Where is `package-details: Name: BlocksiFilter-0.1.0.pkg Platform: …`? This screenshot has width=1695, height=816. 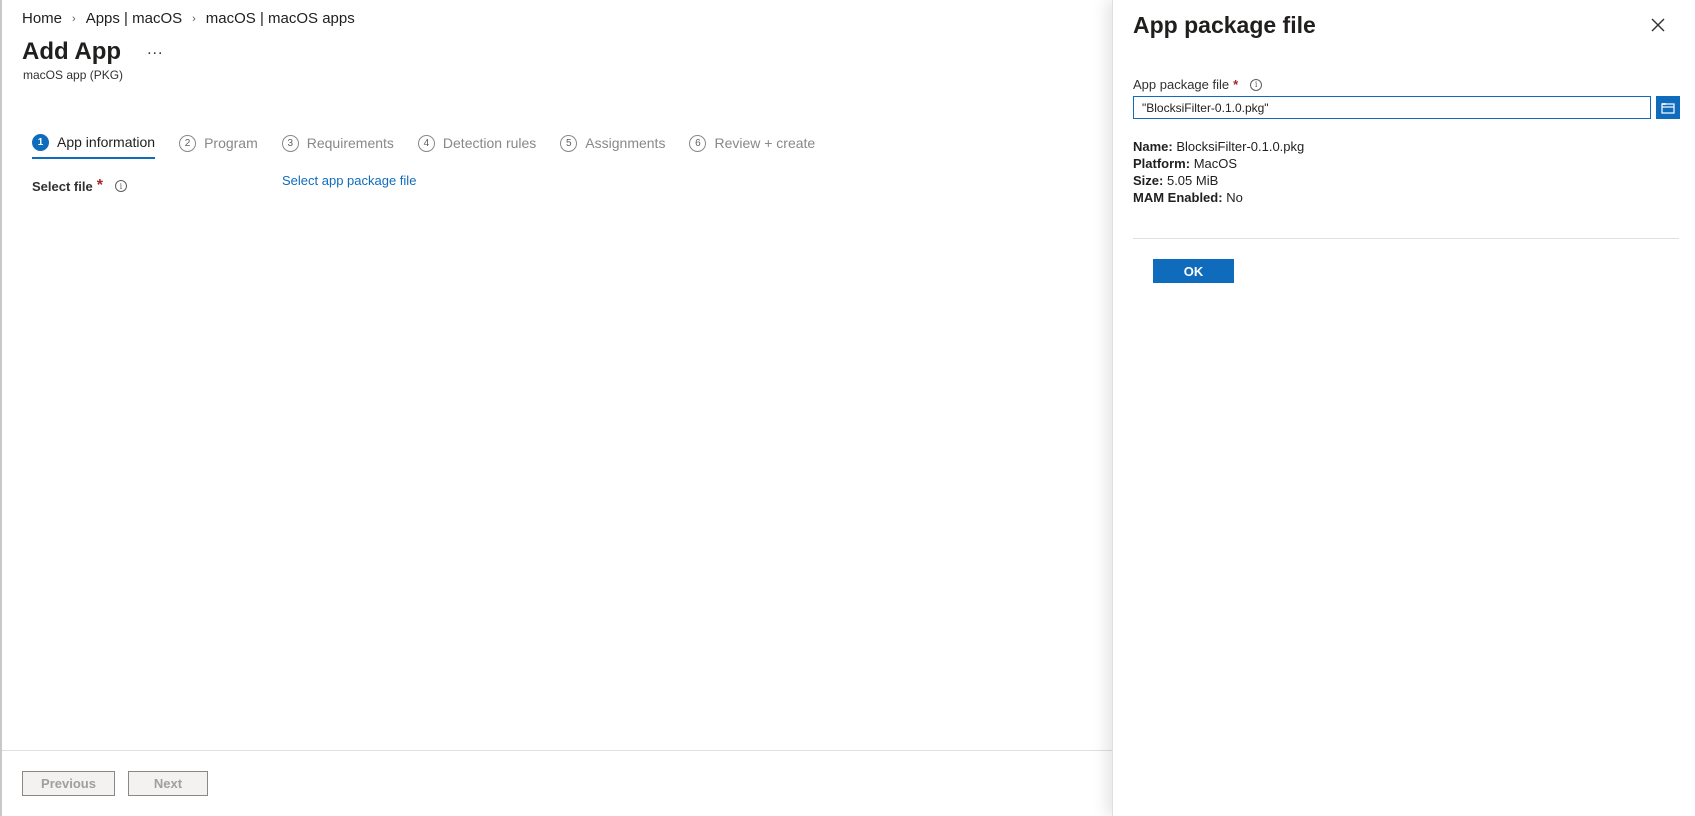
package-details: Name: BlocksiFilter-0.1.0.pkg Platform: … is located at coordinates (1218, 172).